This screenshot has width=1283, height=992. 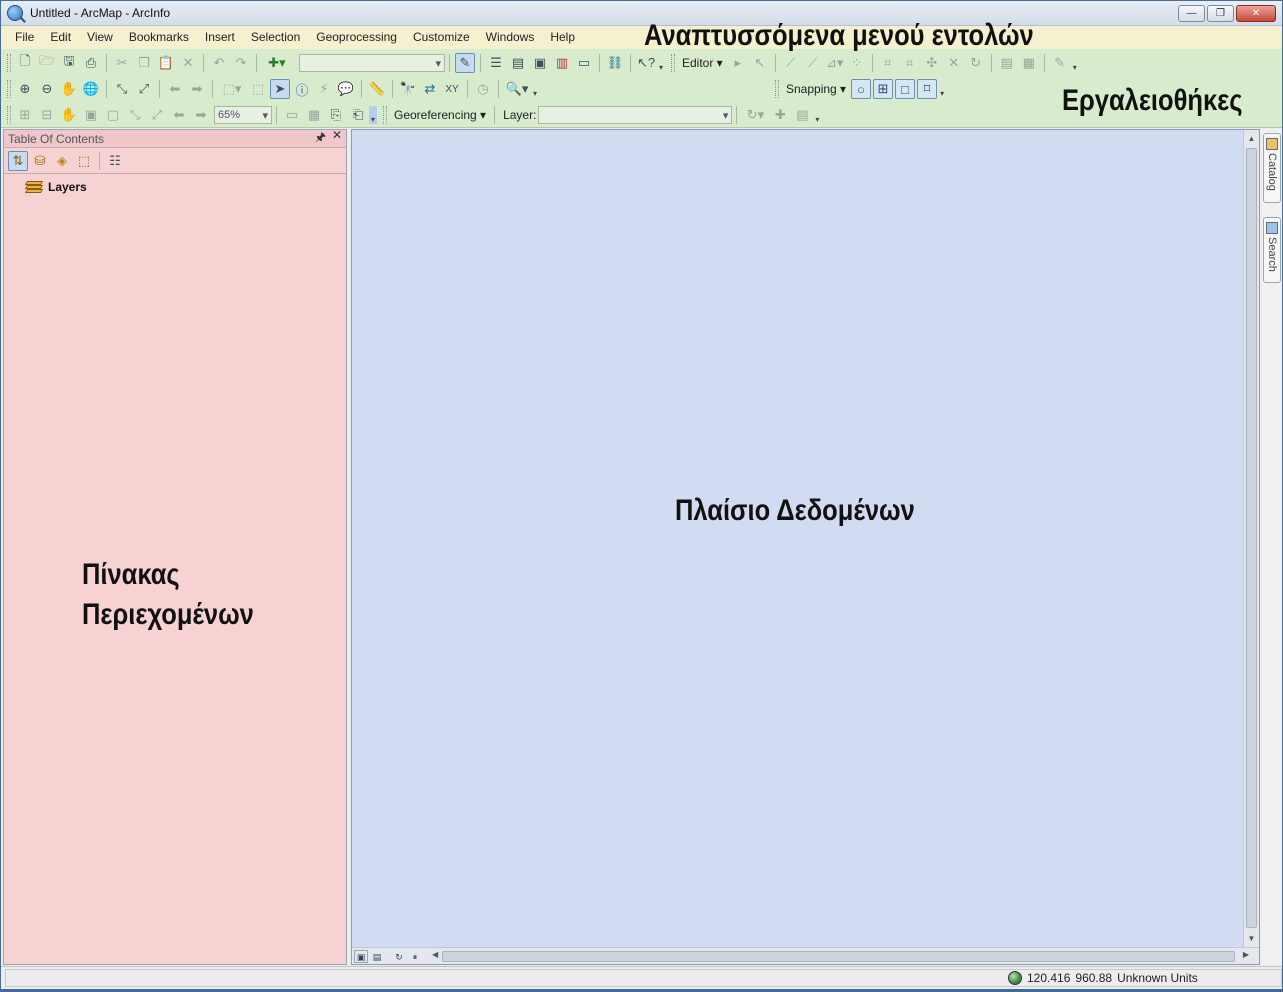 What do you see at coordinates (115, 161) in the screenshot?
I see `toc-options-icon: ☷` at bounding box center [115, 161].